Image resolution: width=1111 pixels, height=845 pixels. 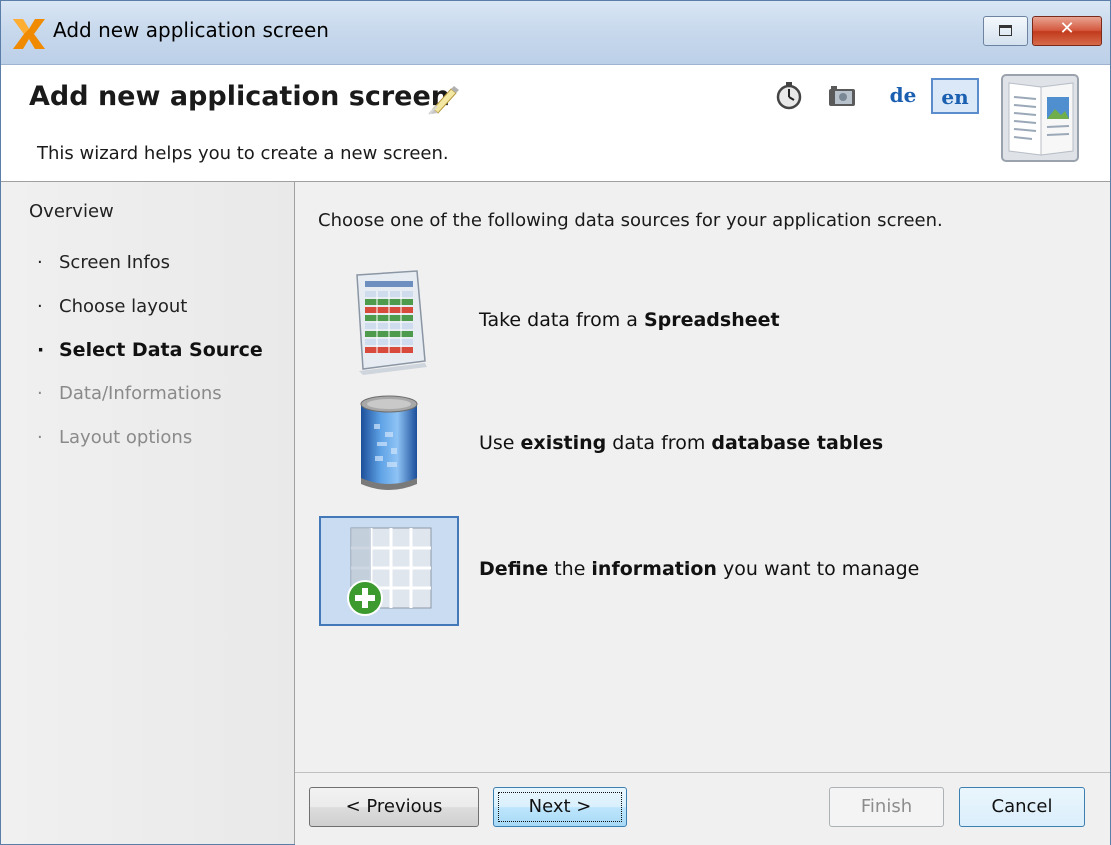 I want to click on option-define-information-tile, so click(x=389, y=571).